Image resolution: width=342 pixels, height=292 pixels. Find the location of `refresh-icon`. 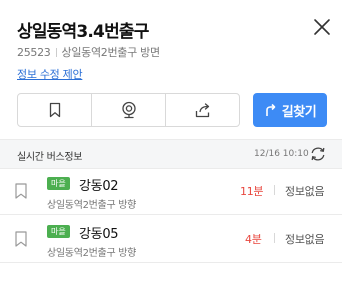

refresh-icon is located at coordinates (318, 154).